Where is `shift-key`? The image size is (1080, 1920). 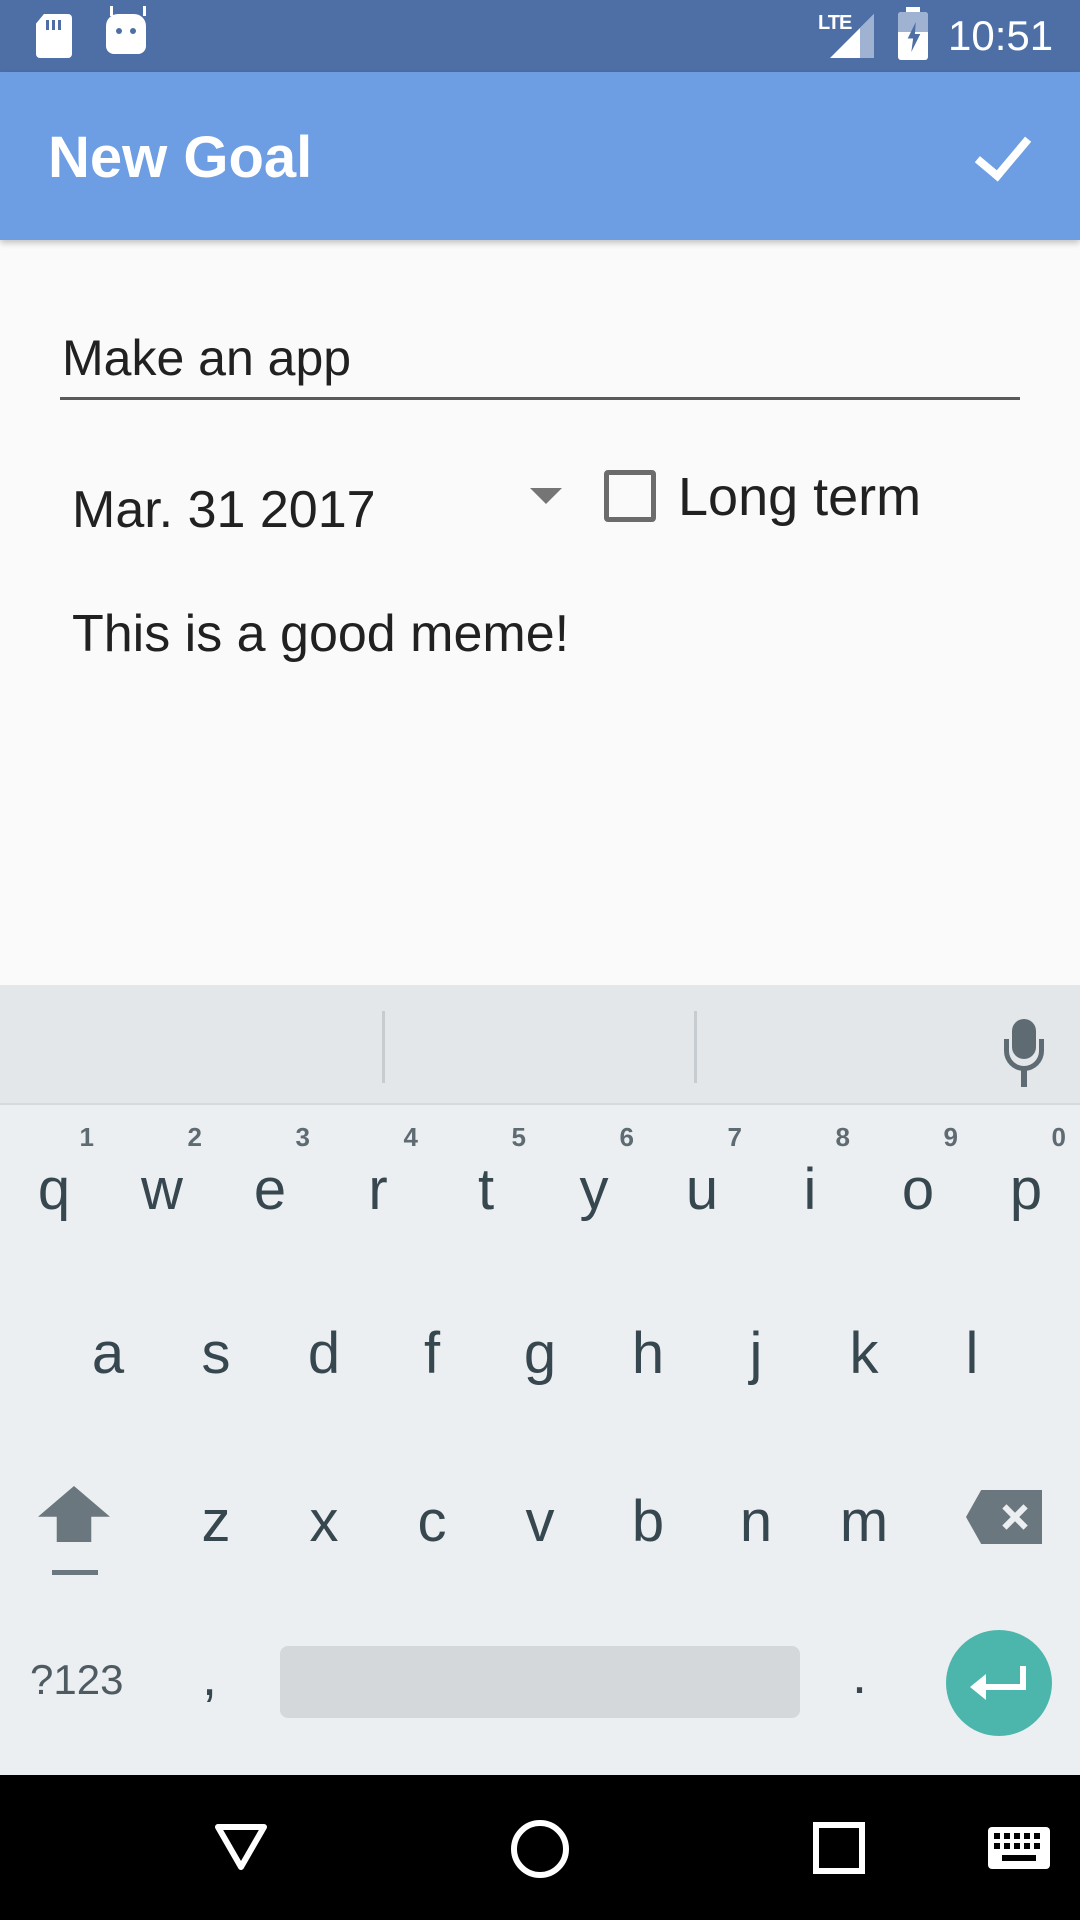
shift-key is located at coordinates (76, 1531).